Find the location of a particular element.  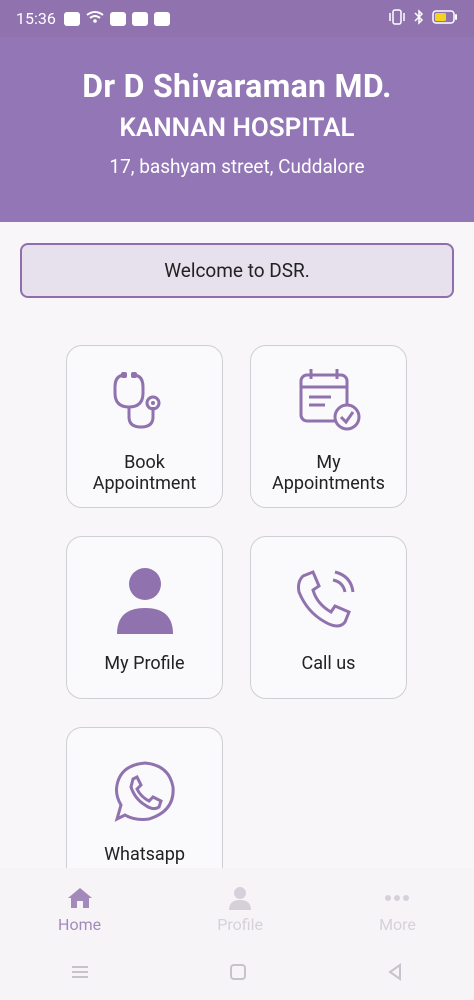

hospital-address: 17, bashyam street, Cuddalore is located at coordinates (237, 166).